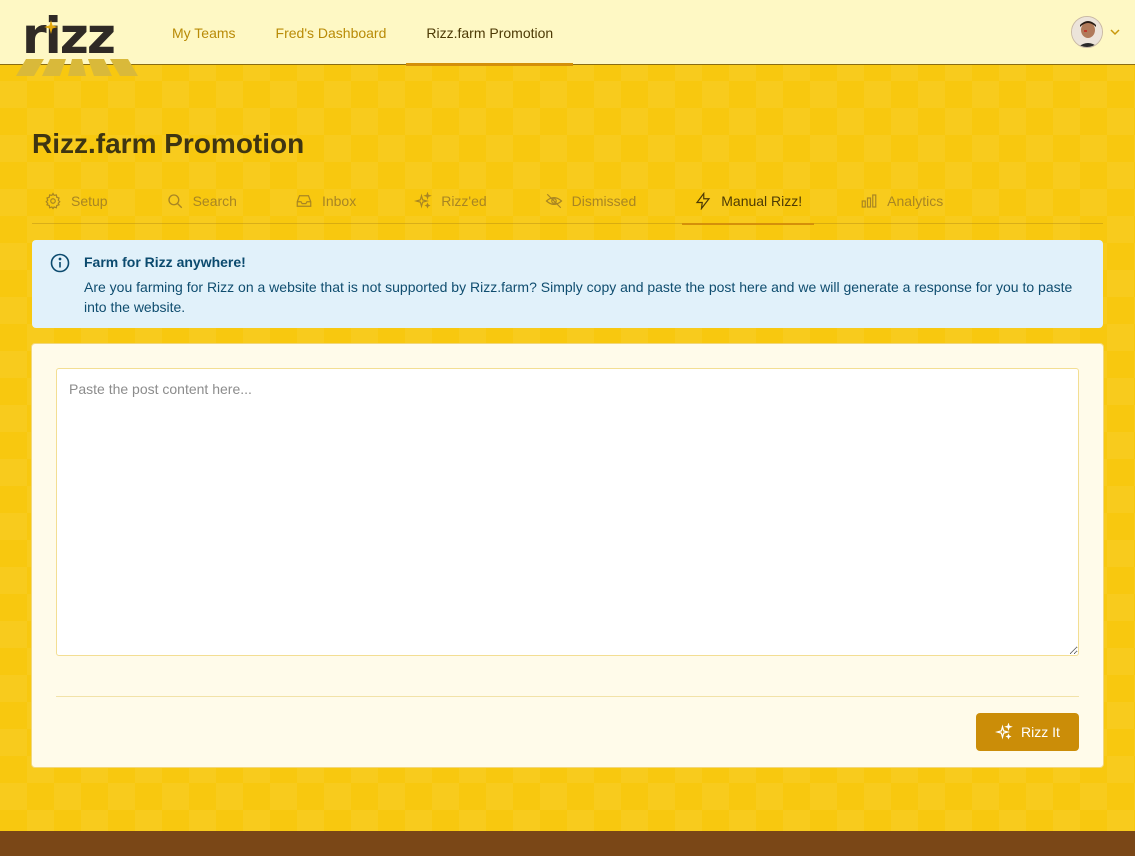 This screenshot has width=1135, height=856. Describe the element at coordinates (77, 67) in the screenshot. I see `logo-stripes-icon` at that location.